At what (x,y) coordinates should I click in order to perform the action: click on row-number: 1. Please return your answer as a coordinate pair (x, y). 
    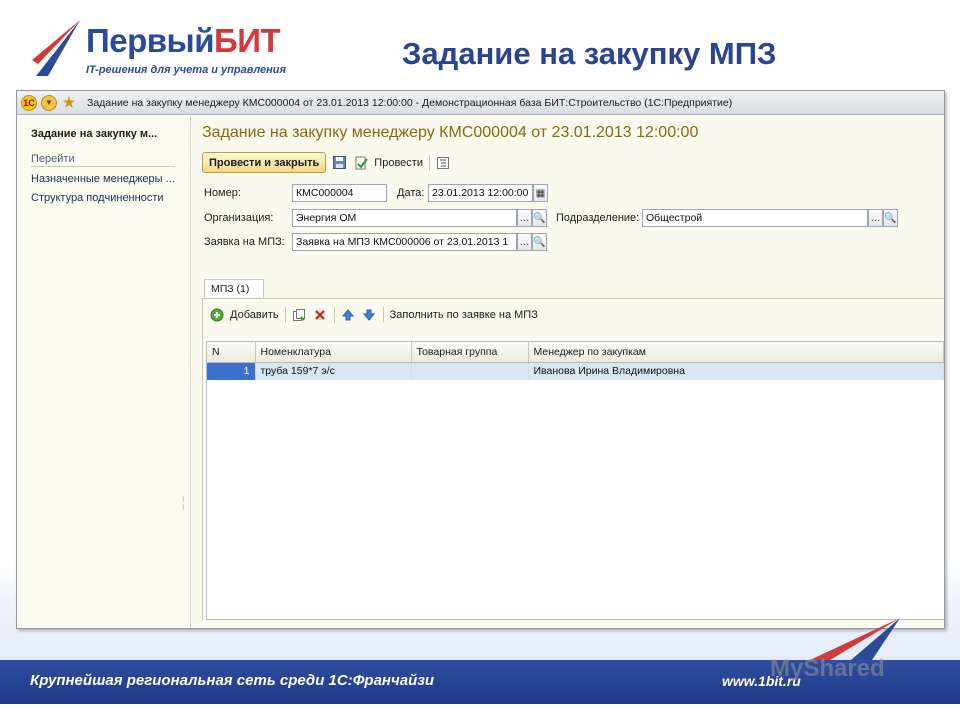
    Looking at the image, I should click on (231, 371).